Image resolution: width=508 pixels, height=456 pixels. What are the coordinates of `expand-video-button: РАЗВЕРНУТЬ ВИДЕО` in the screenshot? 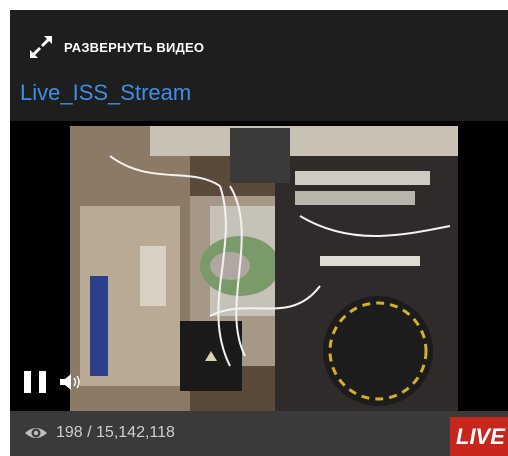 It's located at (116, 47).